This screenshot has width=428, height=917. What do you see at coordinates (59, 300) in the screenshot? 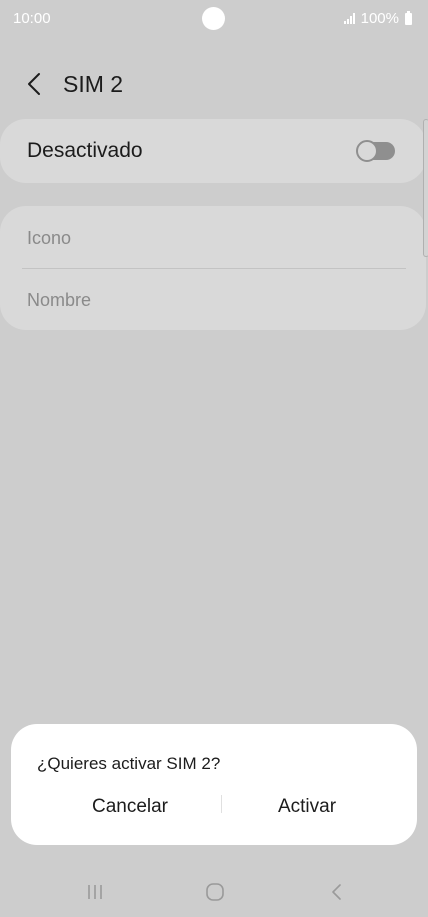
I see `name-field-label: Nombre` at bounding box center [59, 300].